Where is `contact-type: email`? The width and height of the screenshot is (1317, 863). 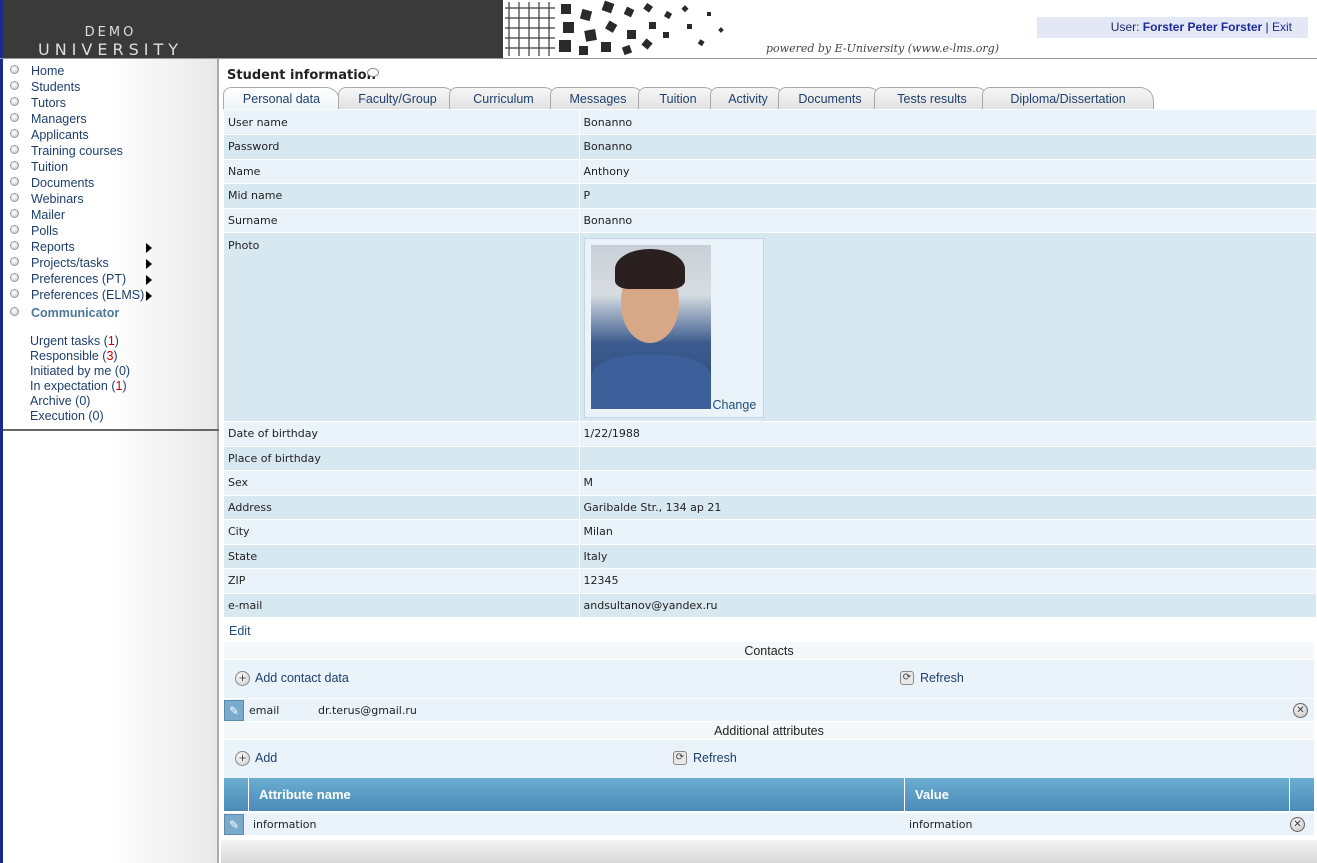
contact-type: email is located at coordinates (264, 710).